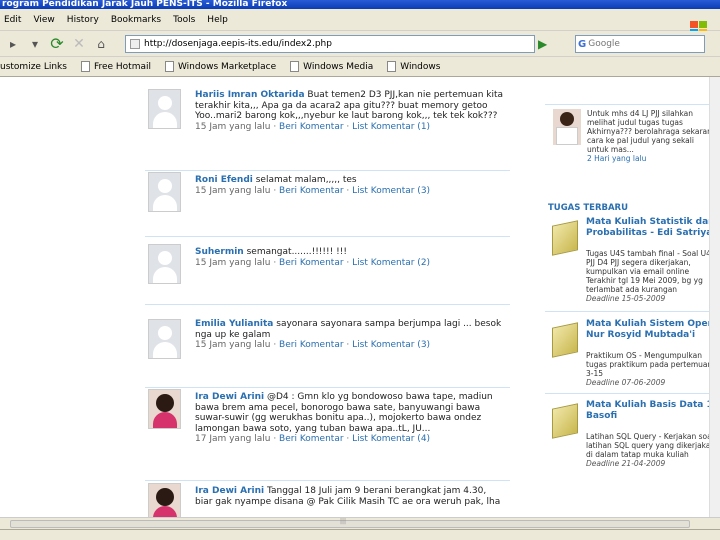 This screenshot has width=720, height=540. I want to click on post-author: Emilia Yulianita, so click(234, 324).